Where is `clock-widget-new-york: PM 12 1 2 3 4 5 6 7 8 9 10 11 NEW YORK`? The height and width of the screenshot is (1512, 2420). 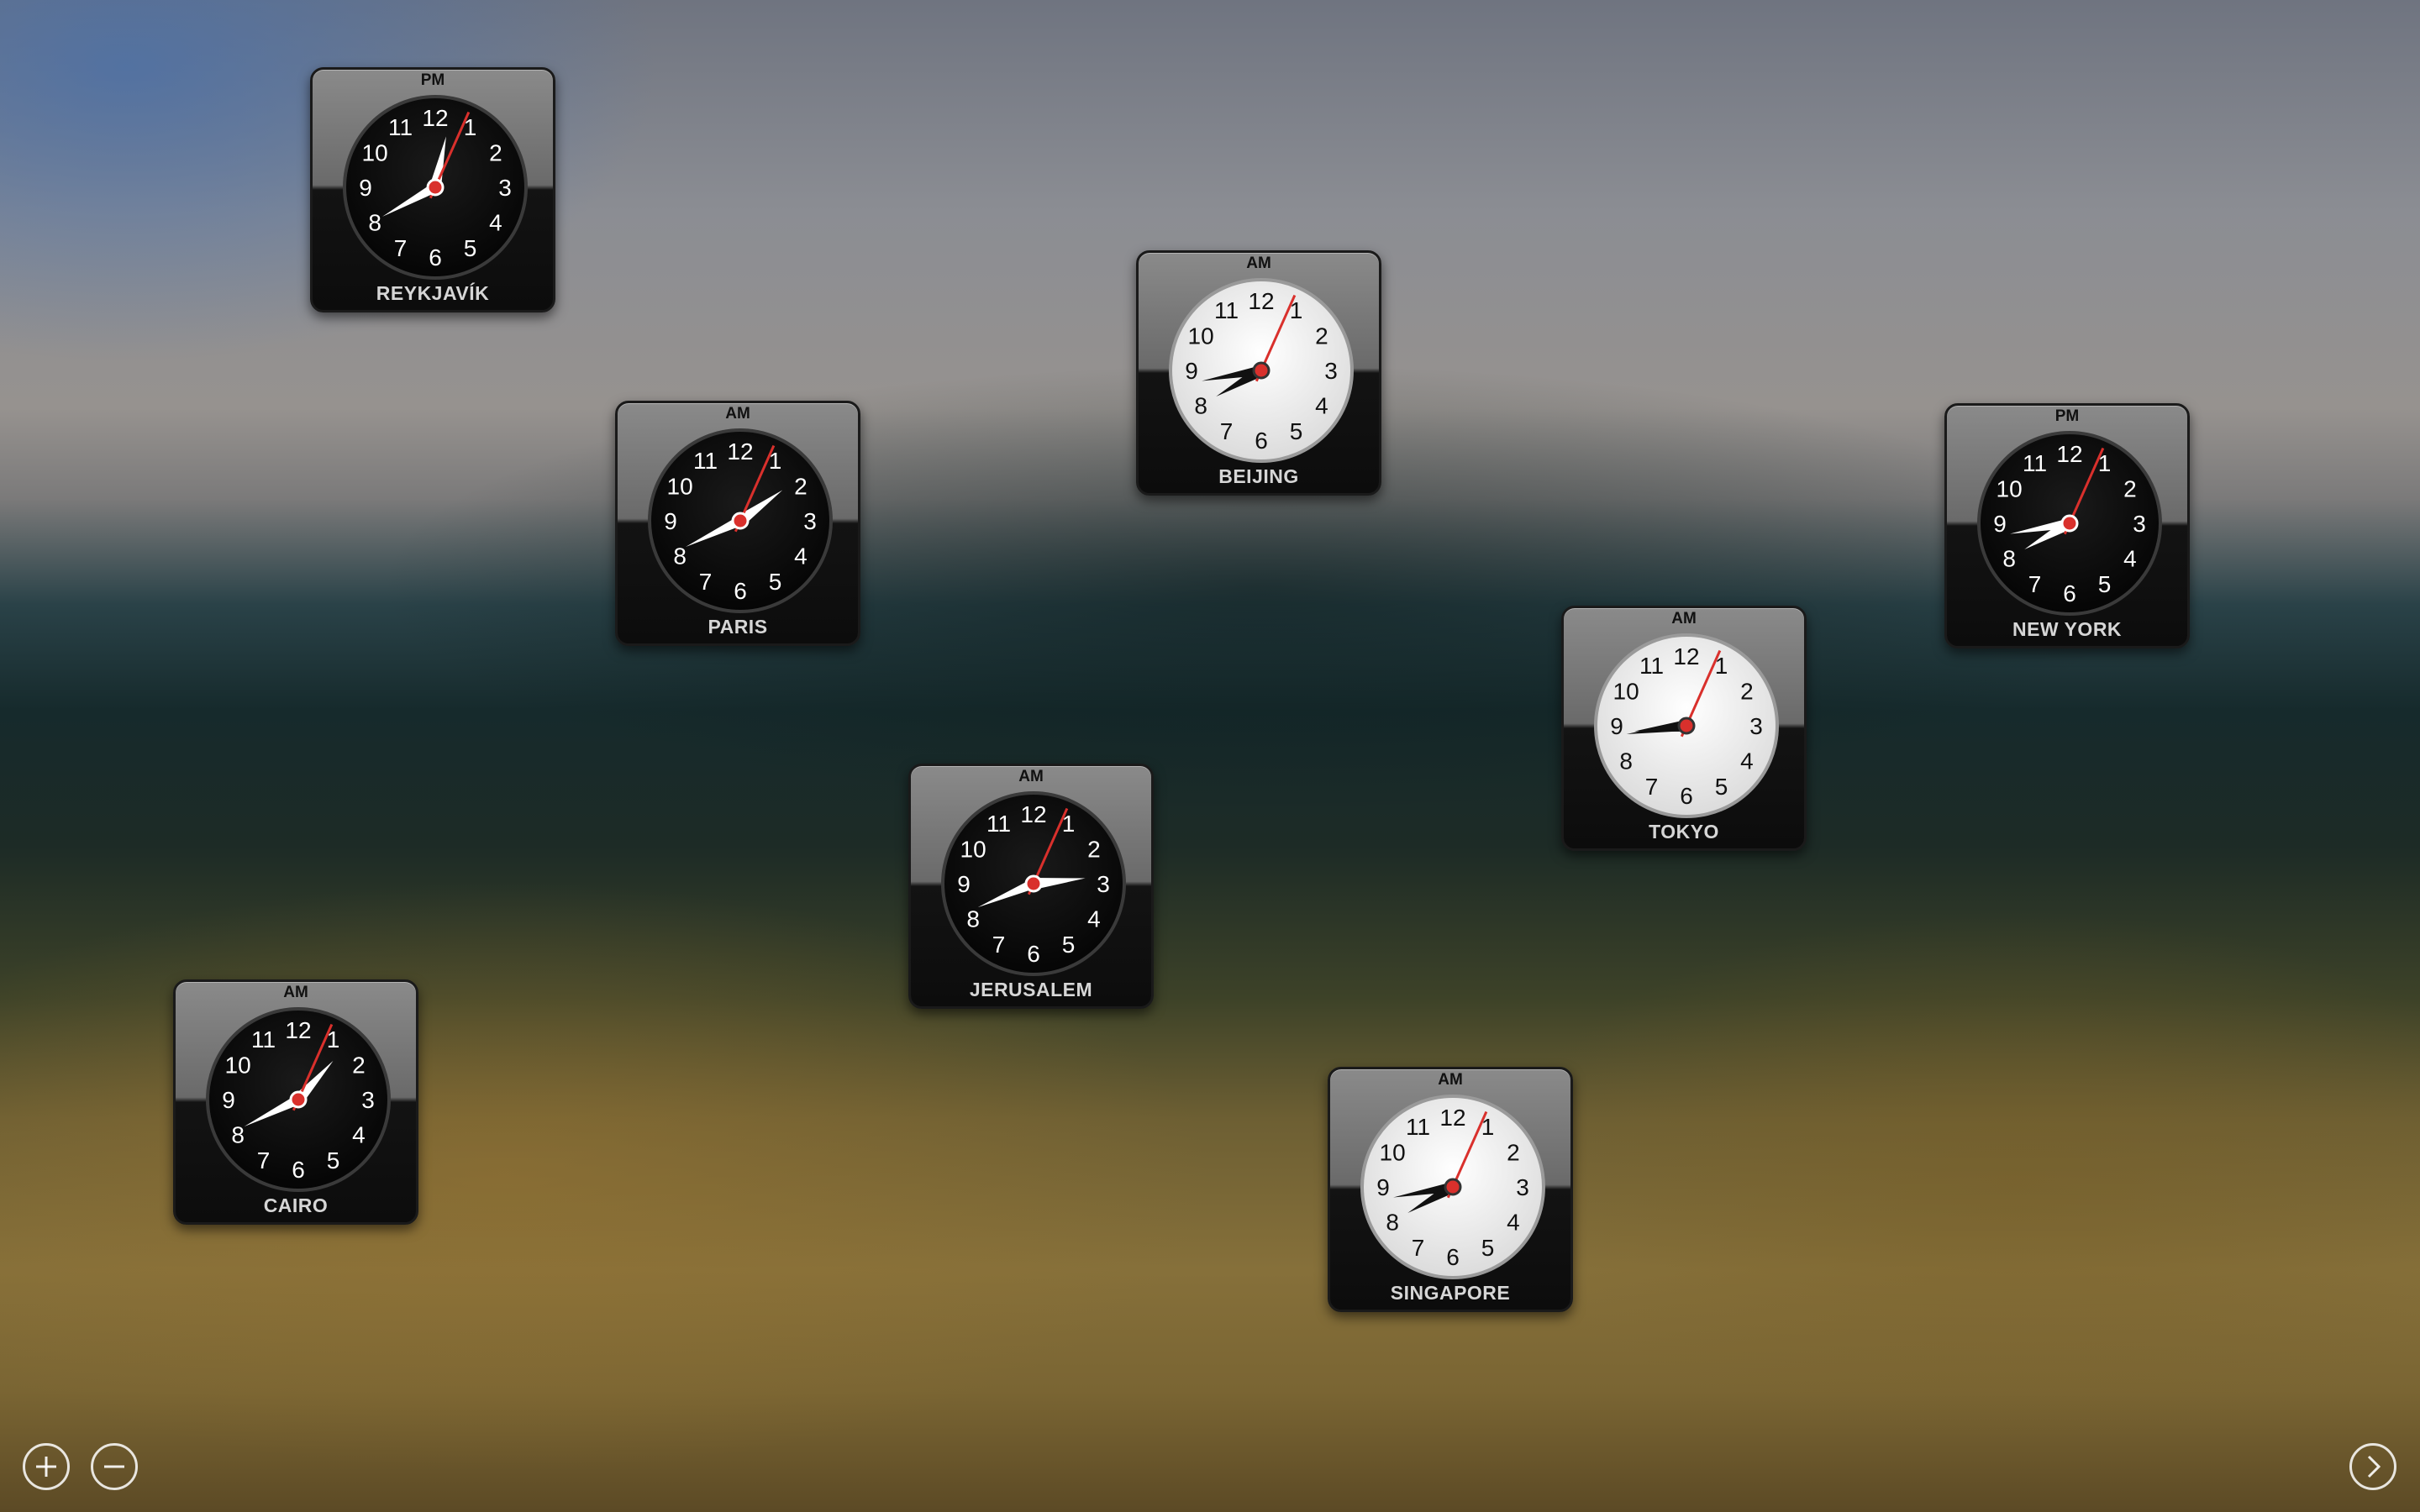
clock-widget-new-york: PM 12 1 2 3 4 5 6 7 8 9 10 11 NEW YORK is located at coordinates (2067, 525).